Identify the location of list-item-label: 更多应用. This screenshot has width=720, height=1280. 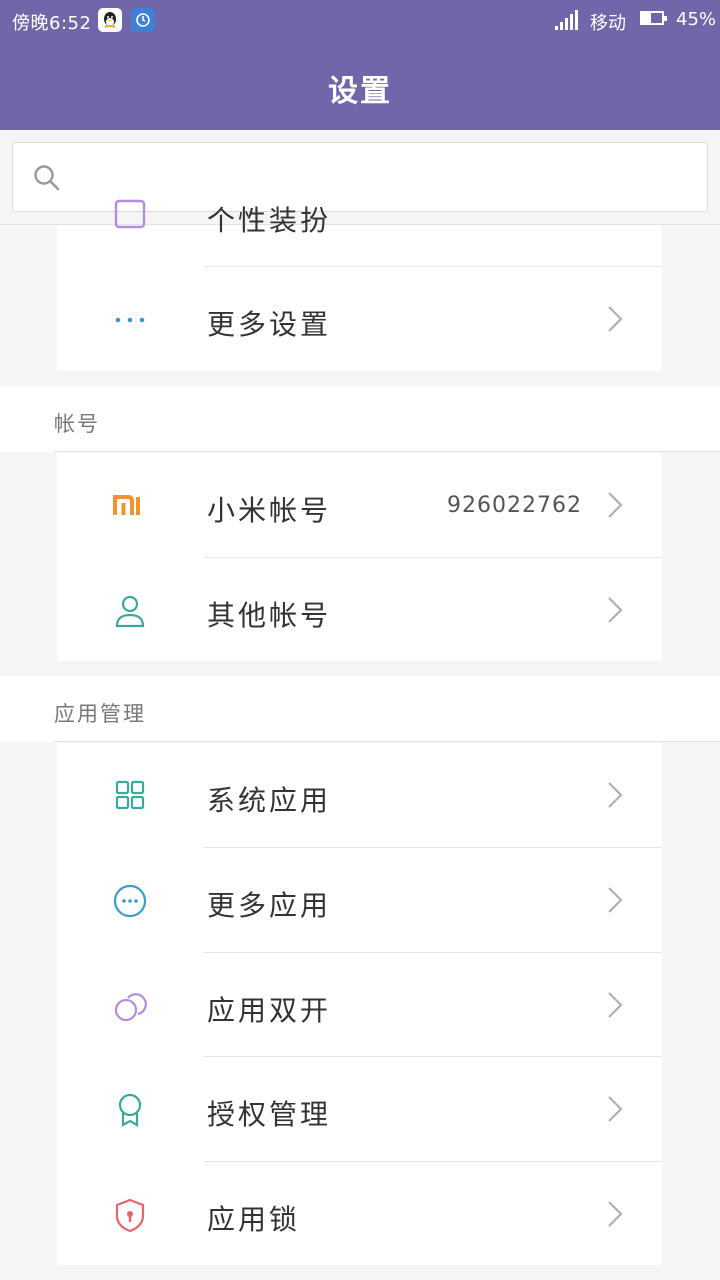
(269, 905).